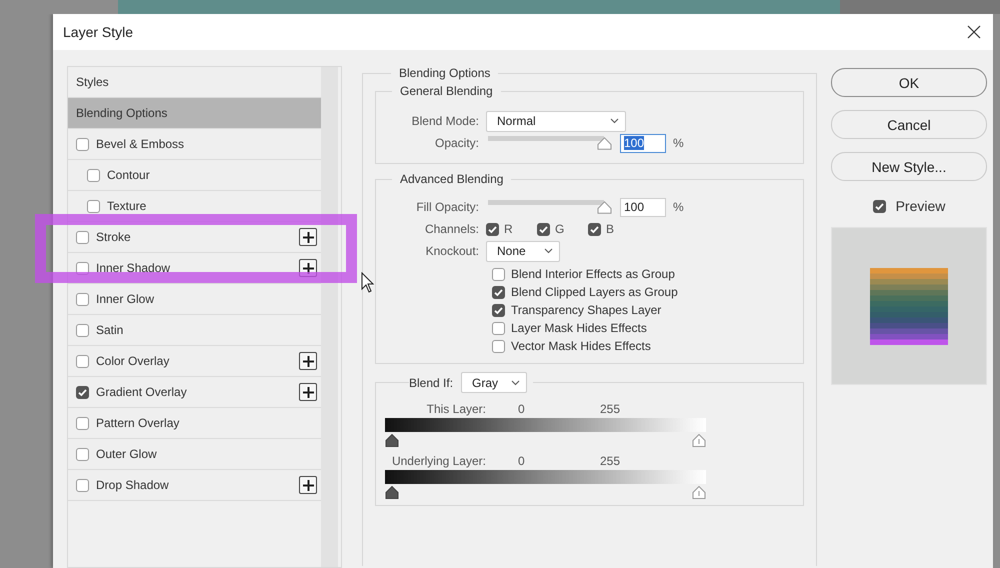 This screenshot has height=568, width=1000. I want to click on field-label: This Layer:, so click(456, 409).